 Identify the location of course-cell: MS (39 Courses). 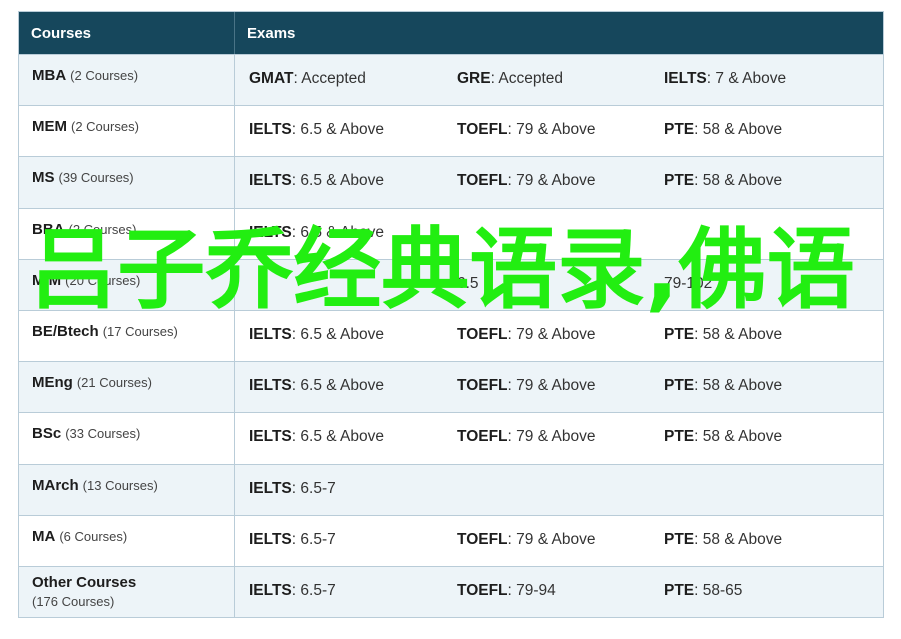
(127, 182).